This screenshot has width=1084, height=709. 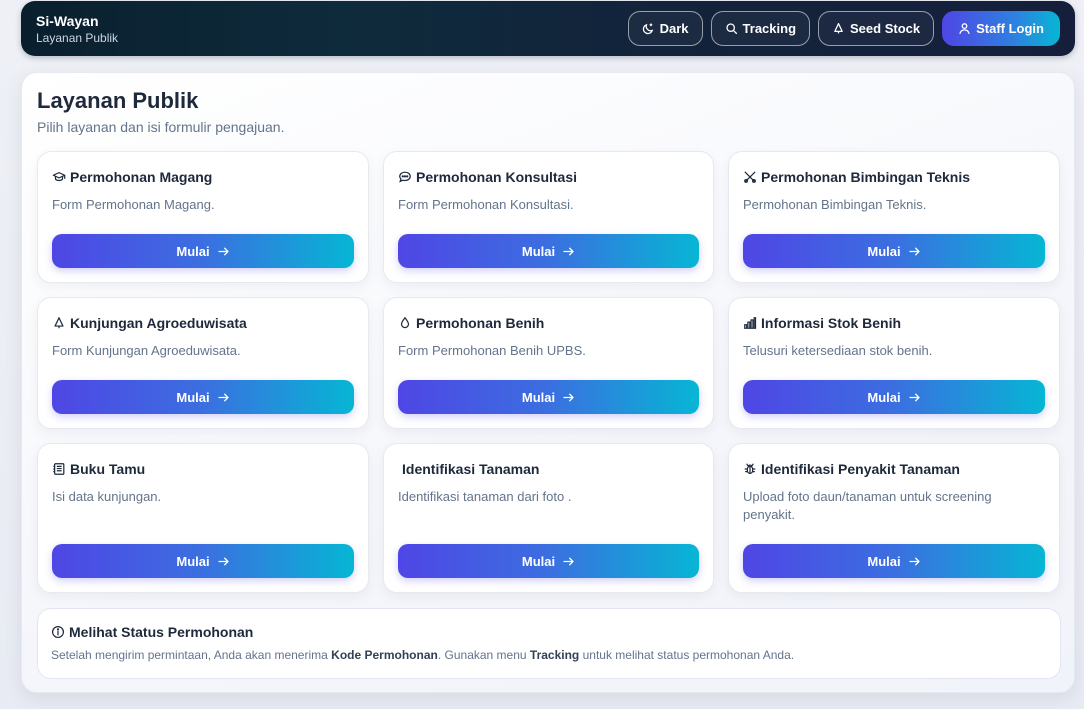 I want to click on start-konsultasi-button: Mulai, so click(x=548, y=251).